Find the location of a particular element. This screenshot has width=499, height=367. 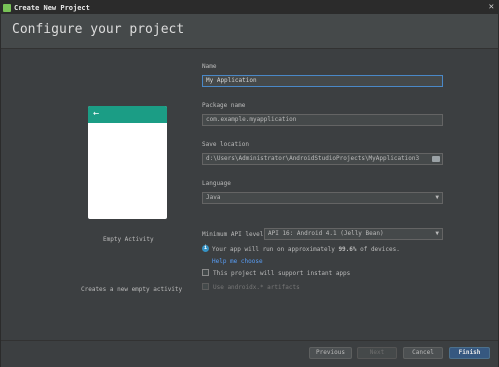

language-value: Java is located at coordinates (213, 197).